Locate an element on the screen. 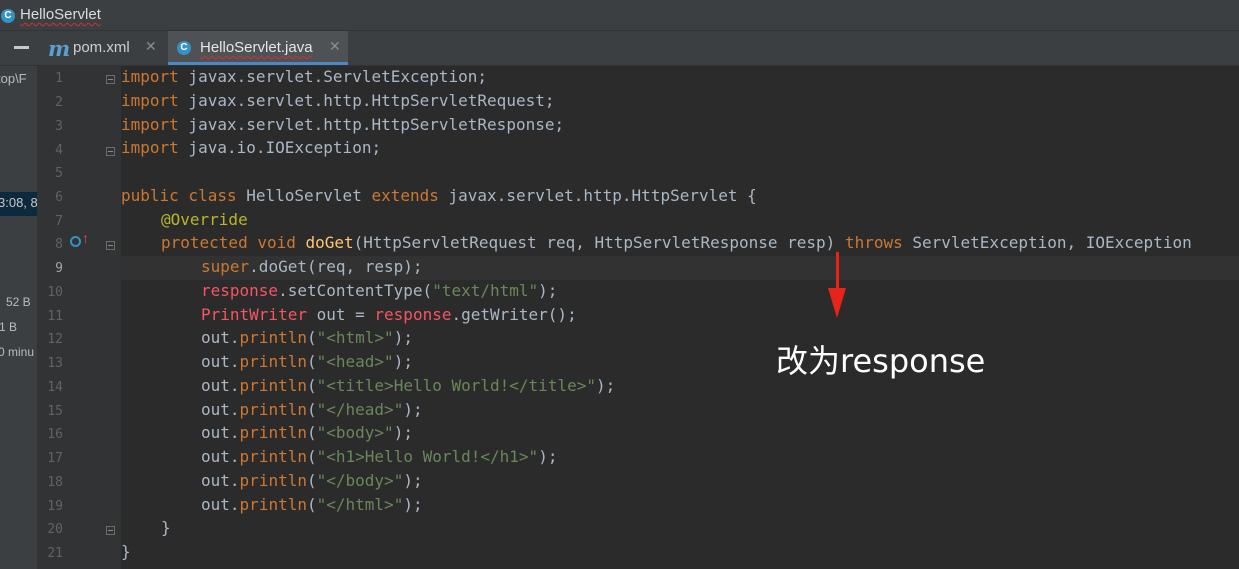 Image resolution: width=1239 pixels, height=569 pixels. line-number: 8 is located at coordinates (59, 244).